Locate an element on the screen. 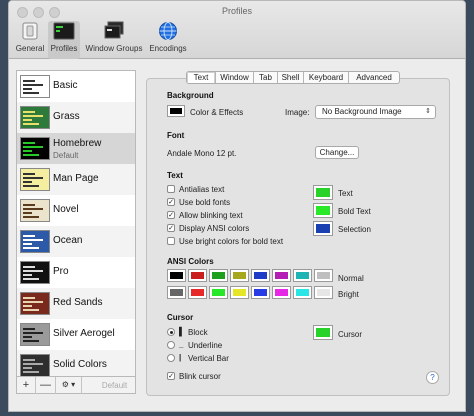 This screenshot has width=474, height=416. tab-advanced: Advanced is located at coordinates (374, 77).